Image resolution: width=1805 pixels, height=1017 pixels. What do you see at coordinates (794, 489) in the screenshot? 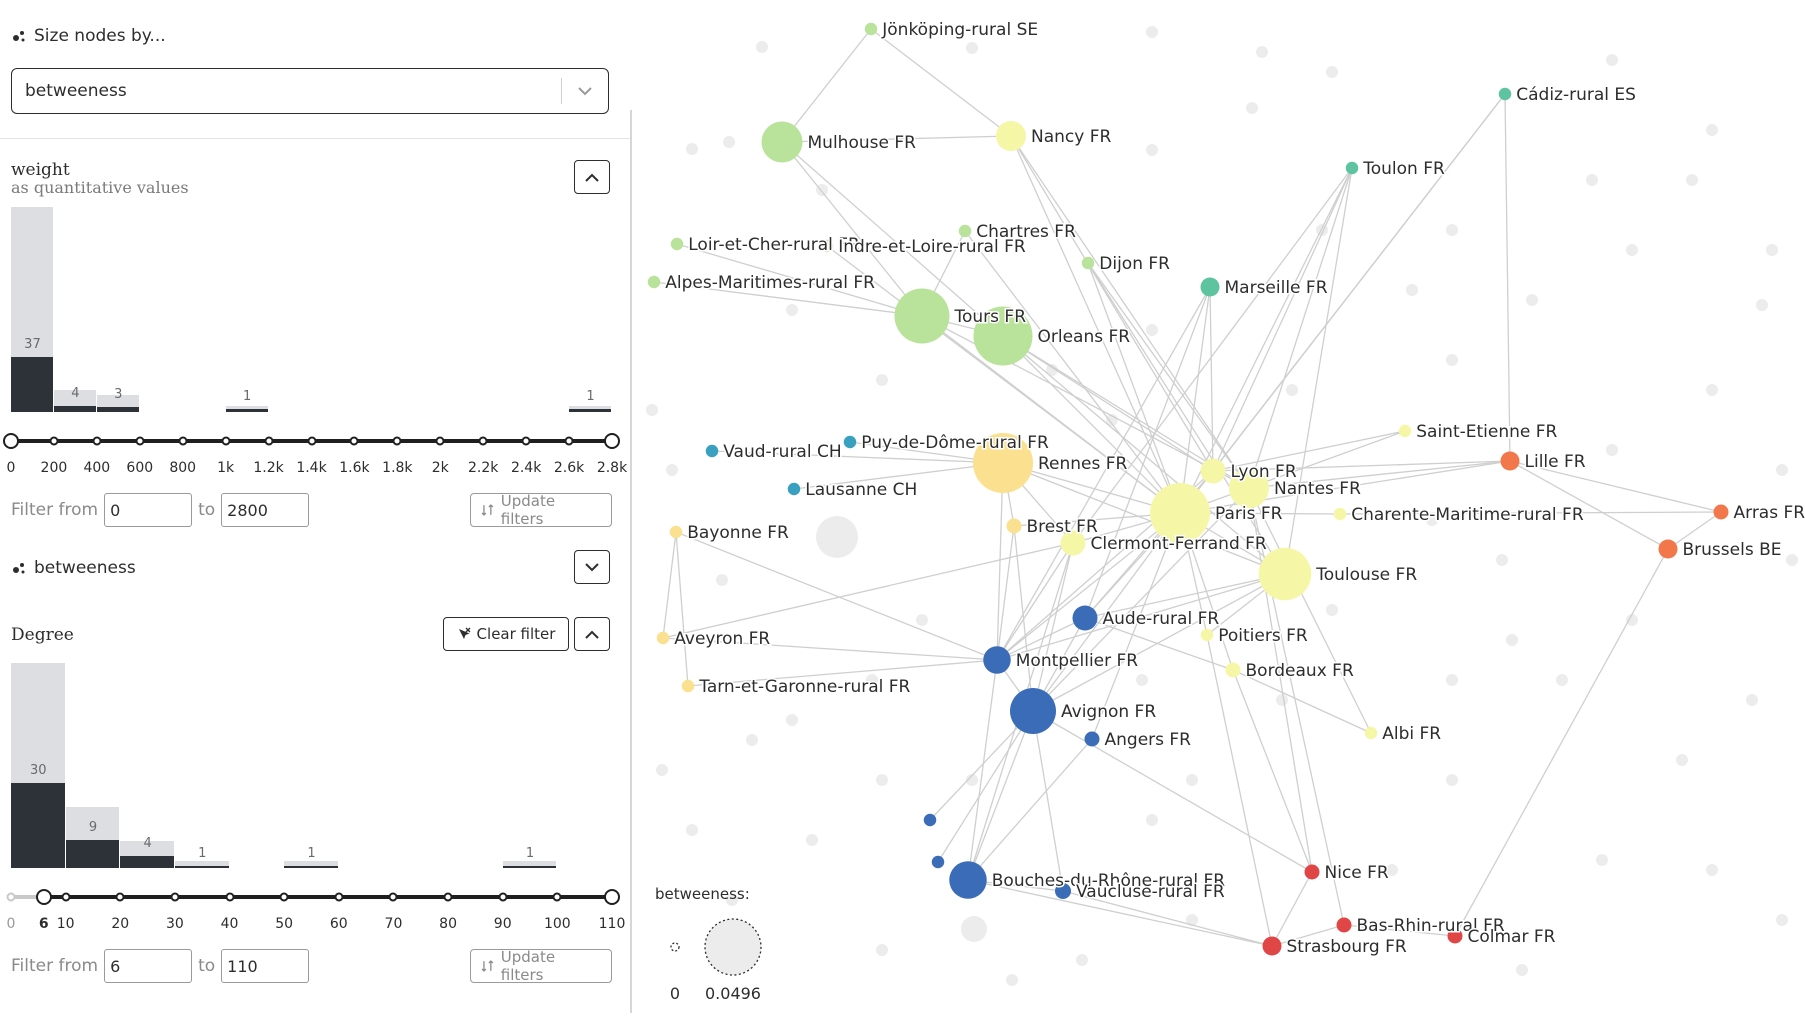
I see `graph-node-lausanne` at bounding box center [794, 489].